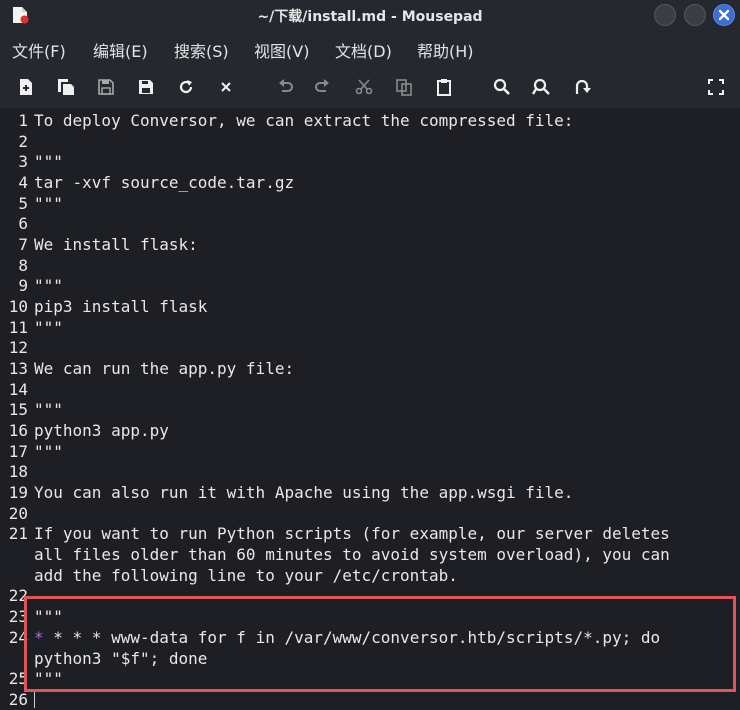 This screenshot has height=710, width=740. What do you see at coordinates (370, 266) in the screenshot?
I see `editor-line: 8` at bounding box center [370, 266].